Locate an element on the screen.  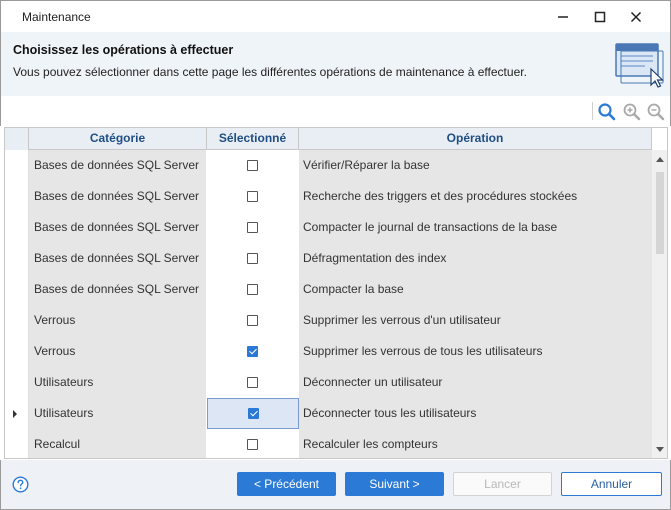
previous-button: < Précédent is located at coordinates (286, 484).